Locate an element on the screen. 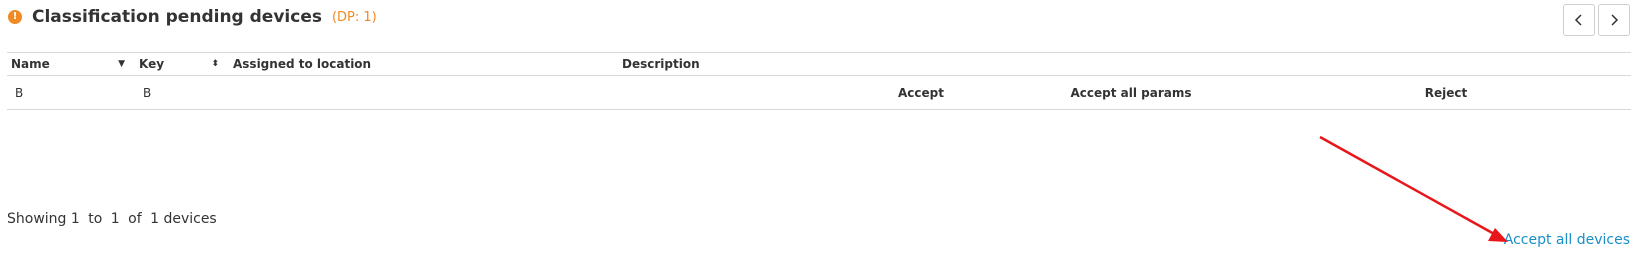  column-header-name: Name ▼ is located at coordinates (71, 64).